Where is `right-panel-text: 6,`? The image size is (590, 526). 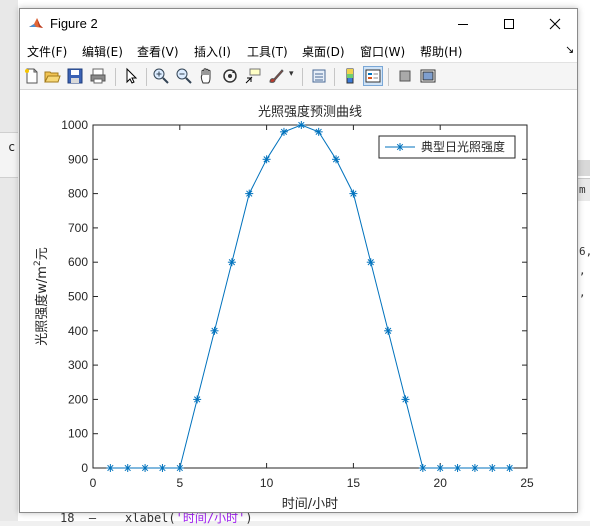 right-panel-text: 6, is located at coordinates (584, 251).